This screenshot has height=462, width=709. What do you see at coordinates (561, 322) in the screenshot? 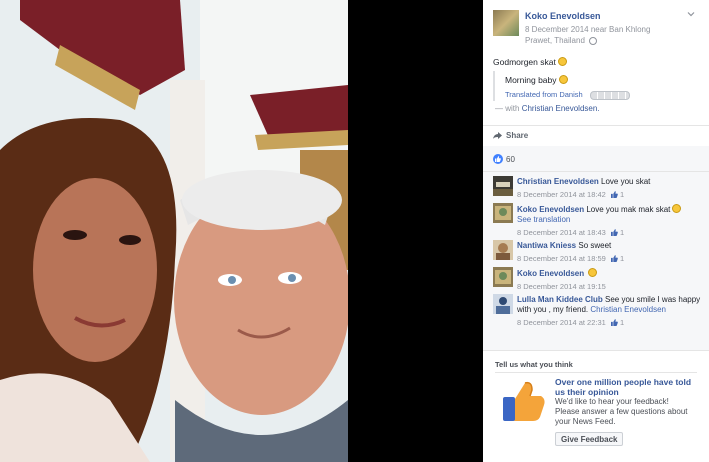
I see `comment-time: 8 December 2014 at 22:31` at bounding box center [561, 322].